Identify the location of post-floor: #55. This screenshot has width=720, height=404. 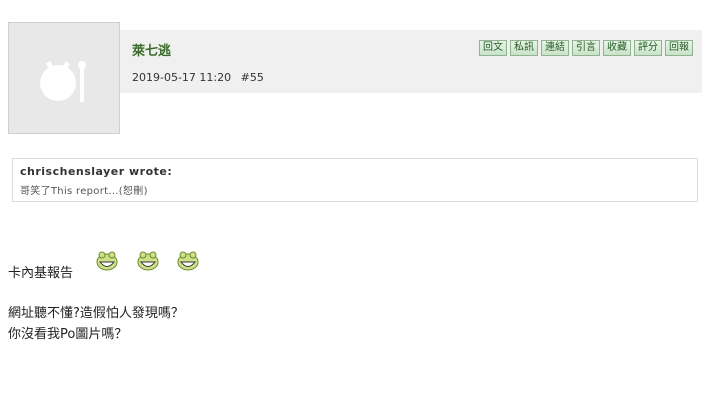
(252, 77).